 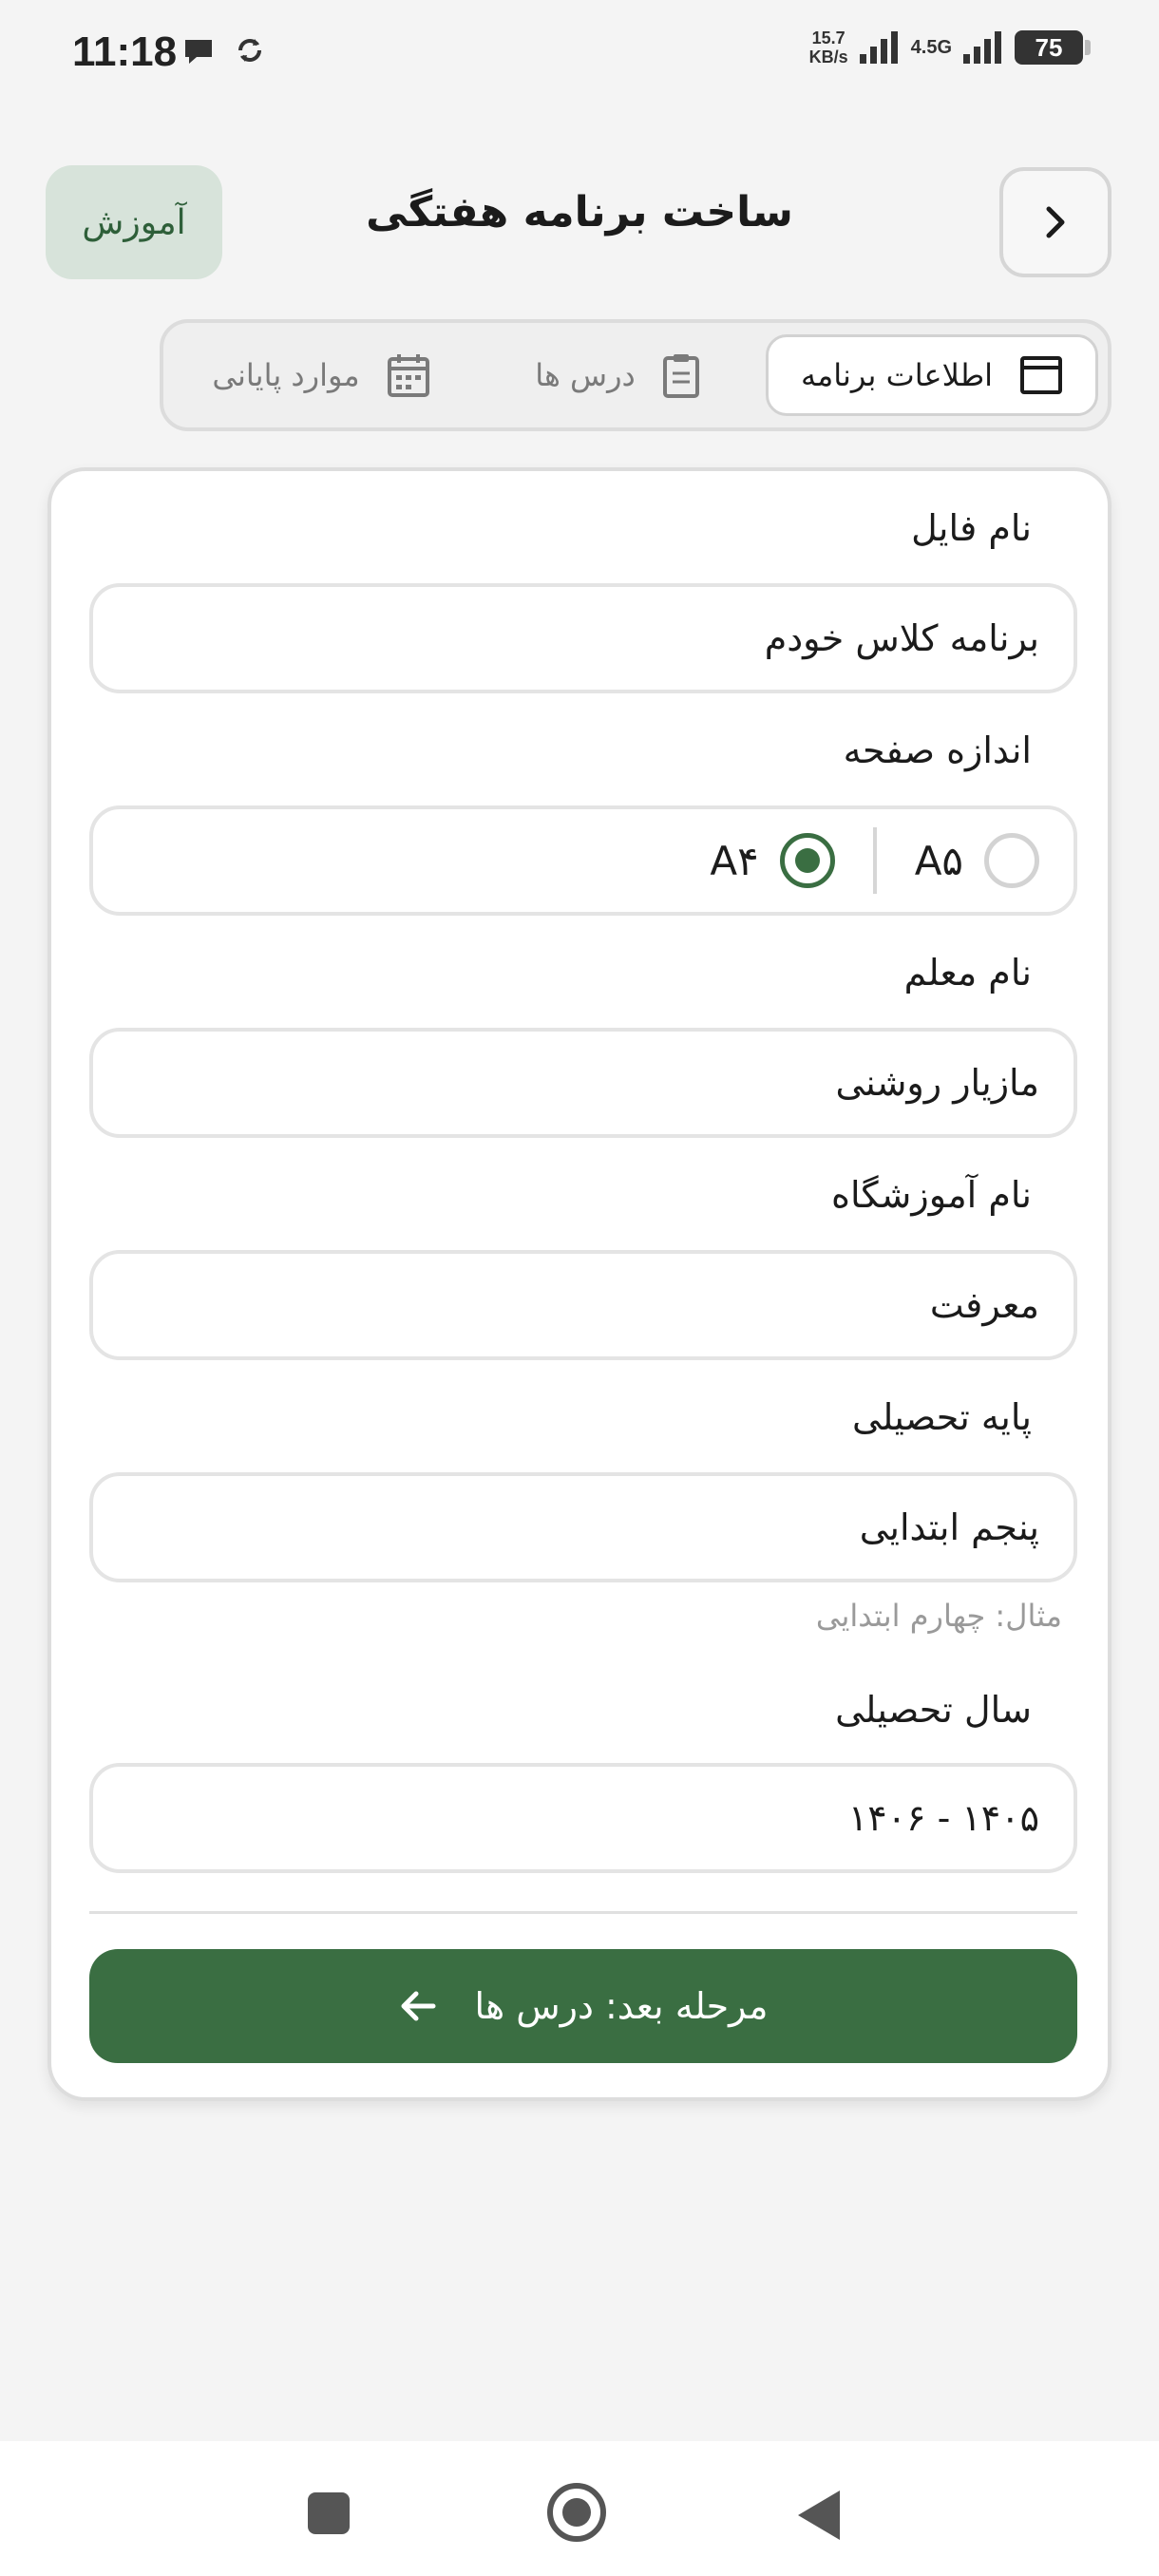 What do you see at coordinates (942, 1417) in the screenshot?
I see `grade-label: پایه تحصیلی` at bounding box center [942, 1417].